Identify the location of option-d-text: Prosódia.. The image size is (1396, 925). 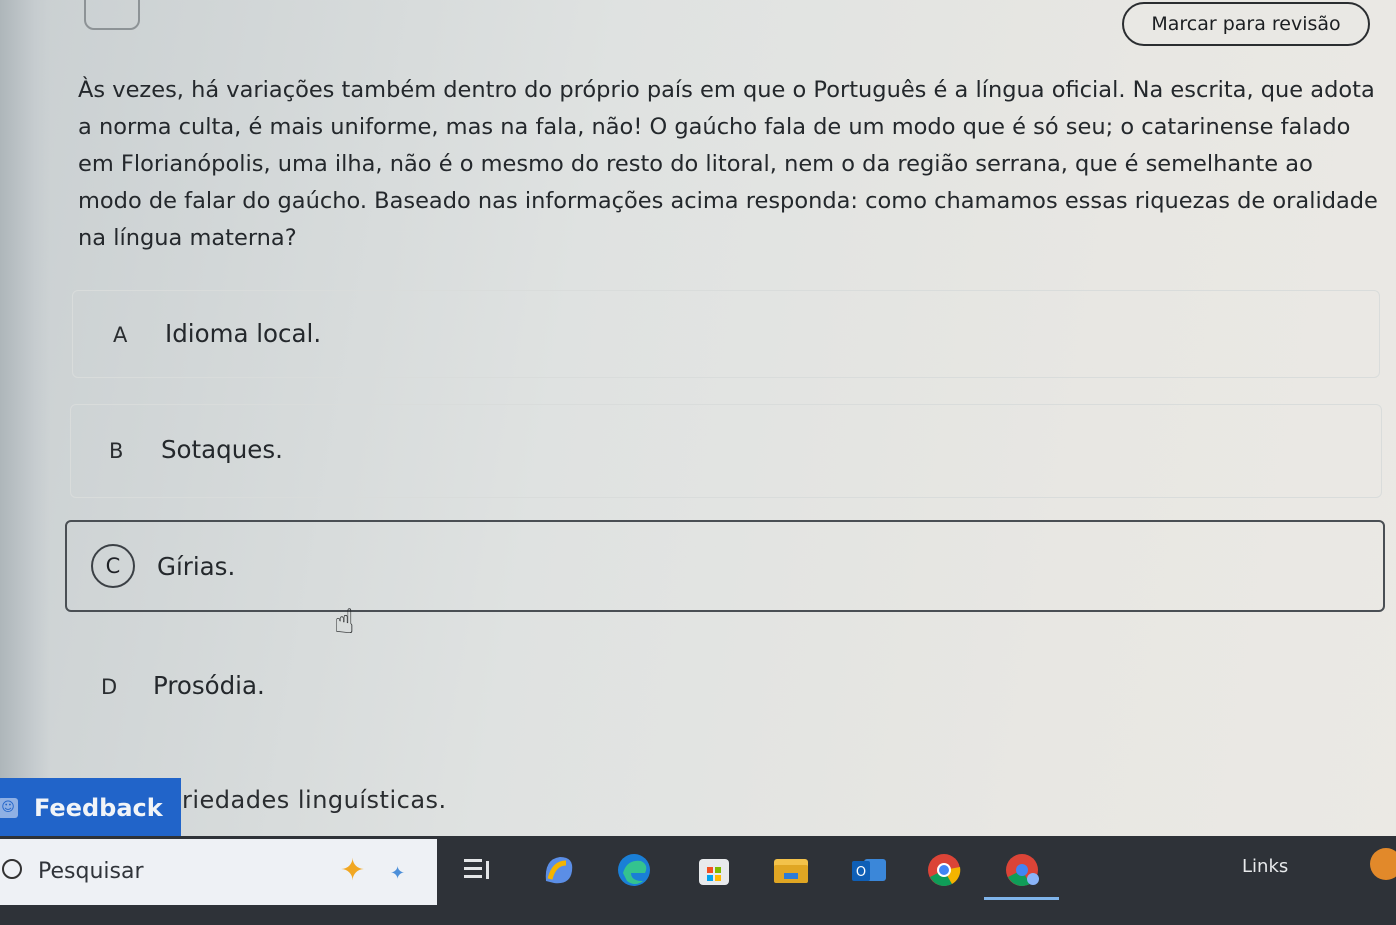
(209, 685).